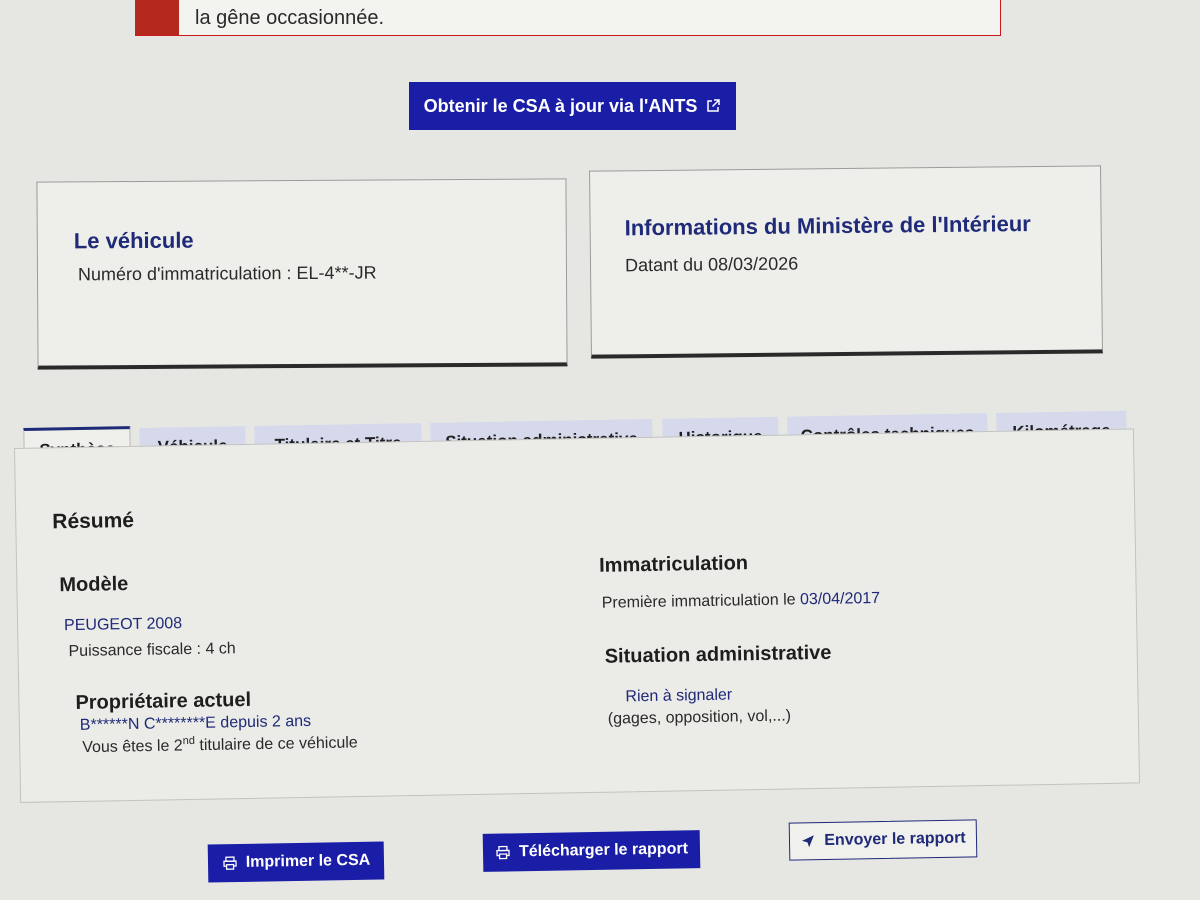 This screenshot has height=900, width=1200. I want to click on owner-line: B******N C********E depuis 2 ans, so click(196, 724).